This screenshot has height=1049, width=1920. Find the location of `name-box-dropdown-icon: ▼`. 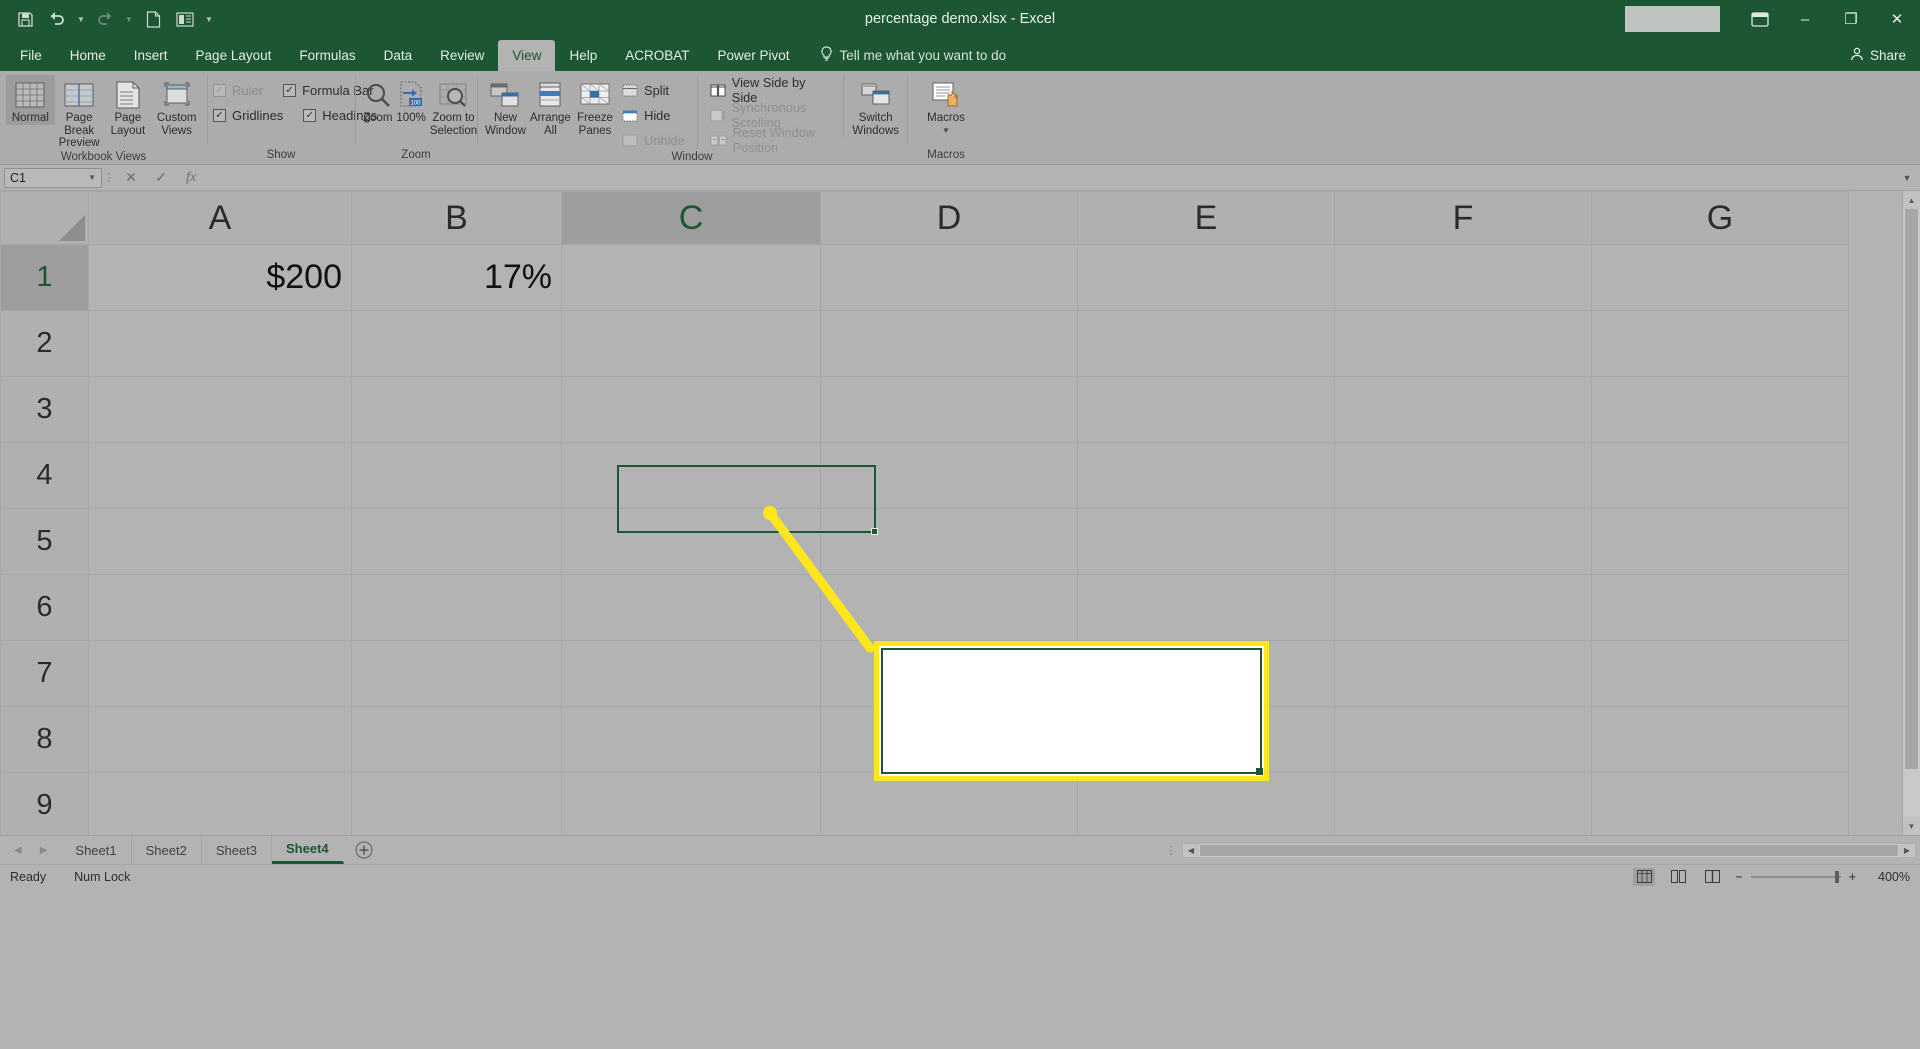

name-box-dropdown-icon: ▼ is located at coordinates (92, 177).